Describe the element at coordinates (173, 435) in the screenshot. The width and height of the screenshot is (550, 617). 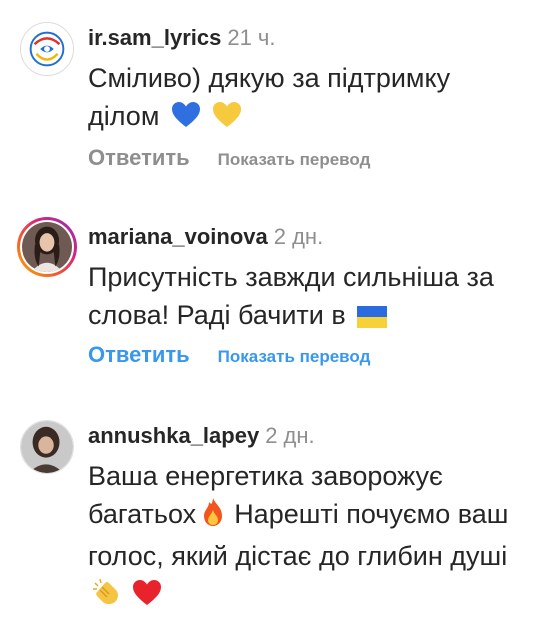
I see `username: annushka_lapey` at that location.